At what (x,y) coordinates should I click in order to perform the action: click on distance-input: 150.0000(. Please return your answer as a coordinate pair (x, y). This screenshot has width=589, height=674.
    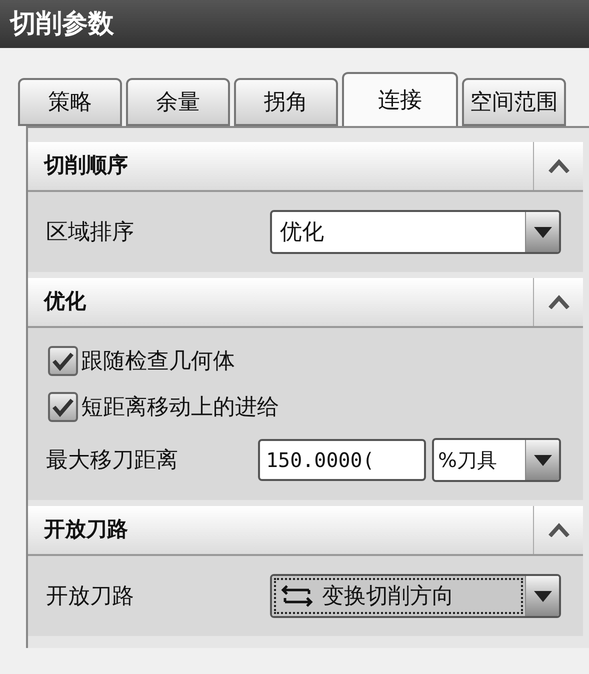
    Looking at the image, I should click on (342, 460).